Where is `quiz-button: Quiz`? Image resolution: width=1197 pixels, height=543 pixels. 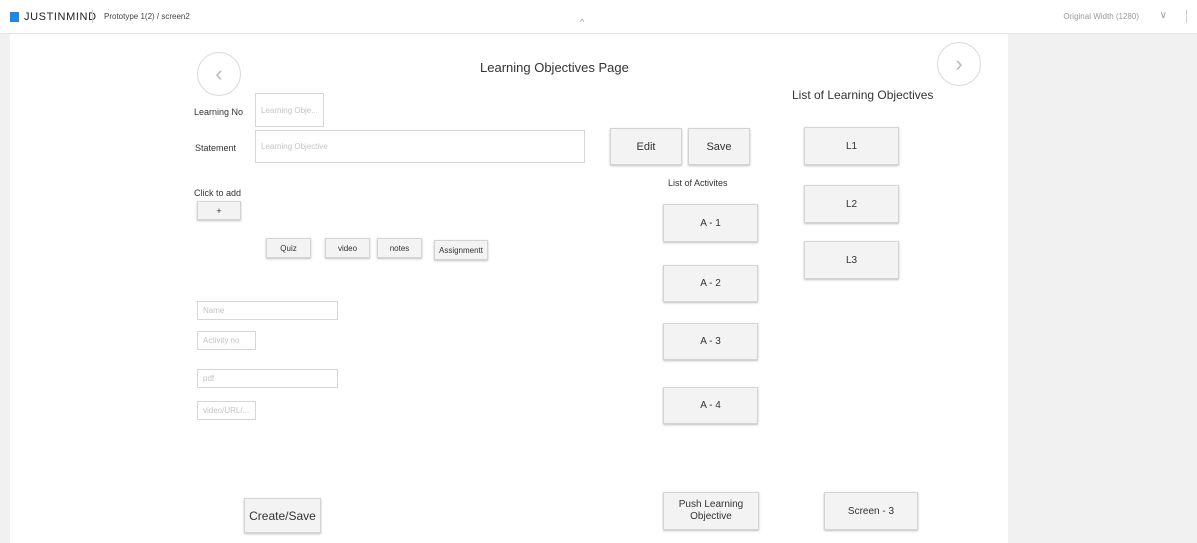
quiz-button: Quiz is located at coordinates (288, 248).